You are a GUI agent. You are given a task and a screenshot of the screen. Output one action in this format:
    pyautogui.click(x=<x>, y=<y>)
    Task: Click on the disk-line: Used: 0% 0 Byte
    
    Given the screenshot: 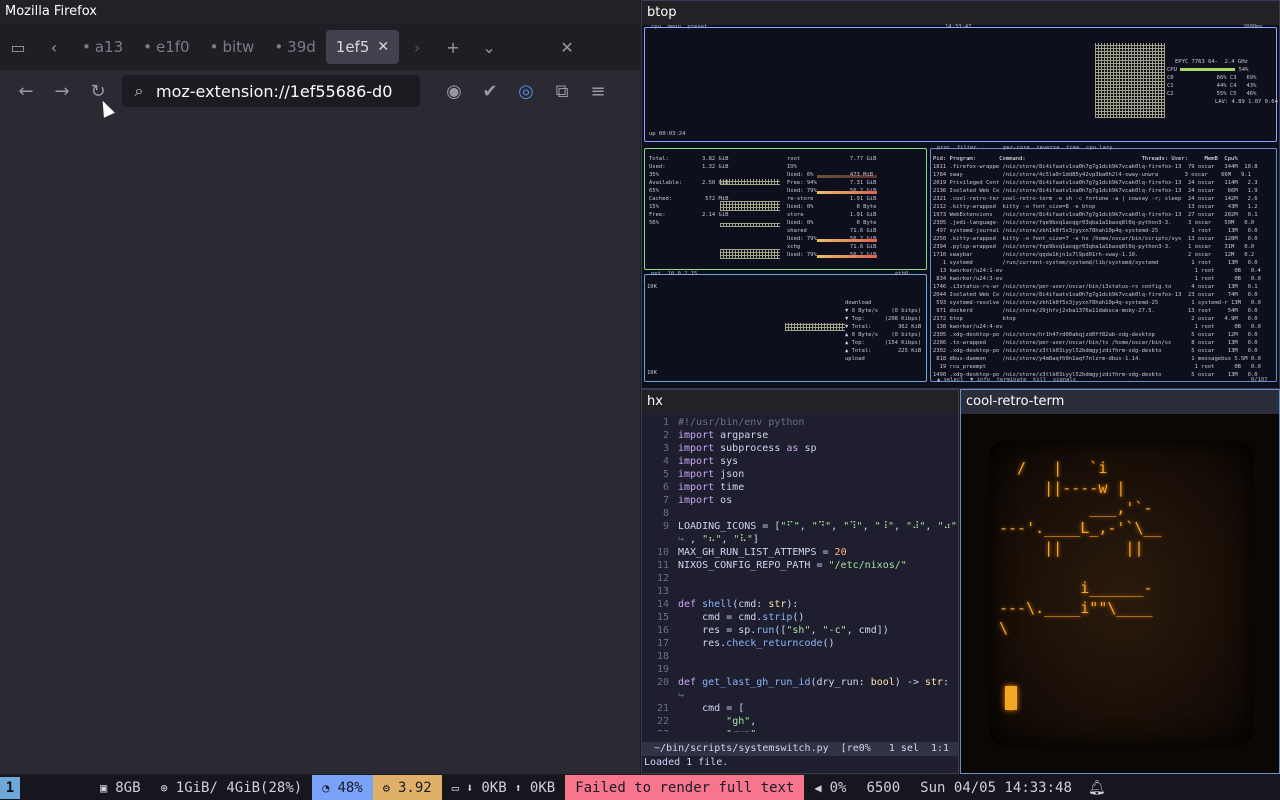 What is the action you would take?
    pyautogui.click(x=832, y=223)
    